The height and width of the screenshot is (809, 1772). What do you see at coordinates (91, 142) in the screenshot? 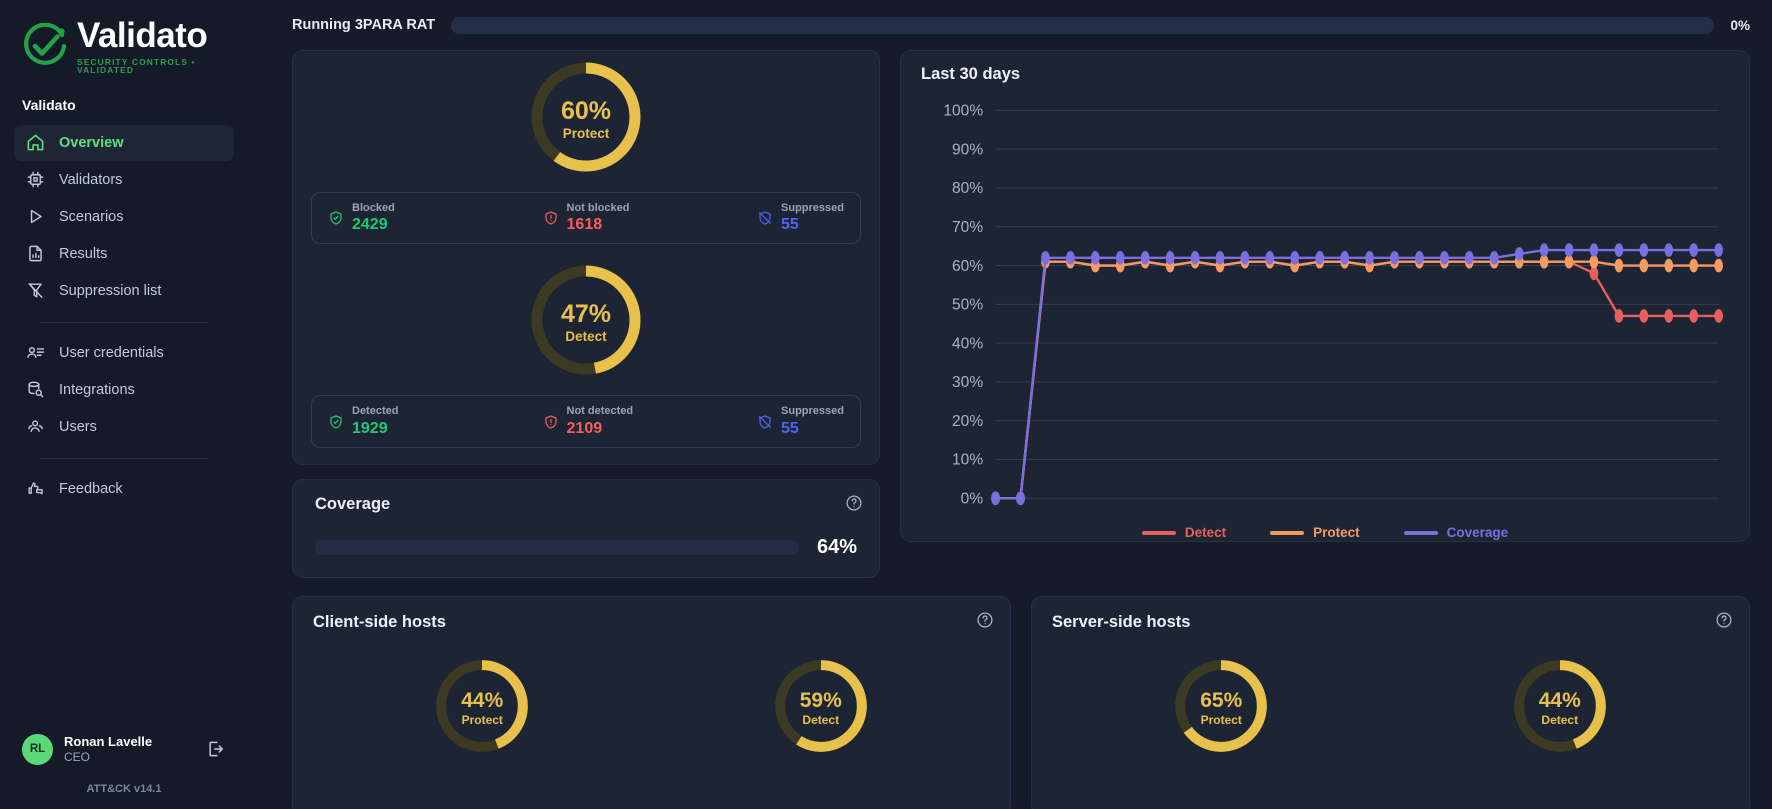
I see `sidebar-item-label: Overview` at bounding box center [91, 142].